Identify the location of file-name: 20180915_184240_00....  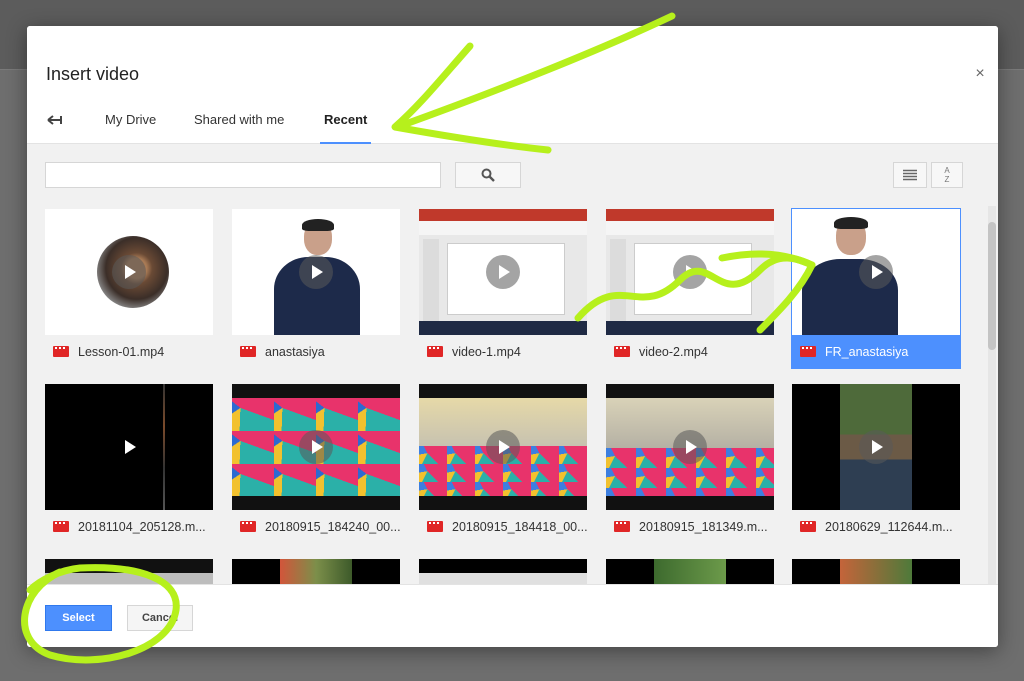
(332, 526).